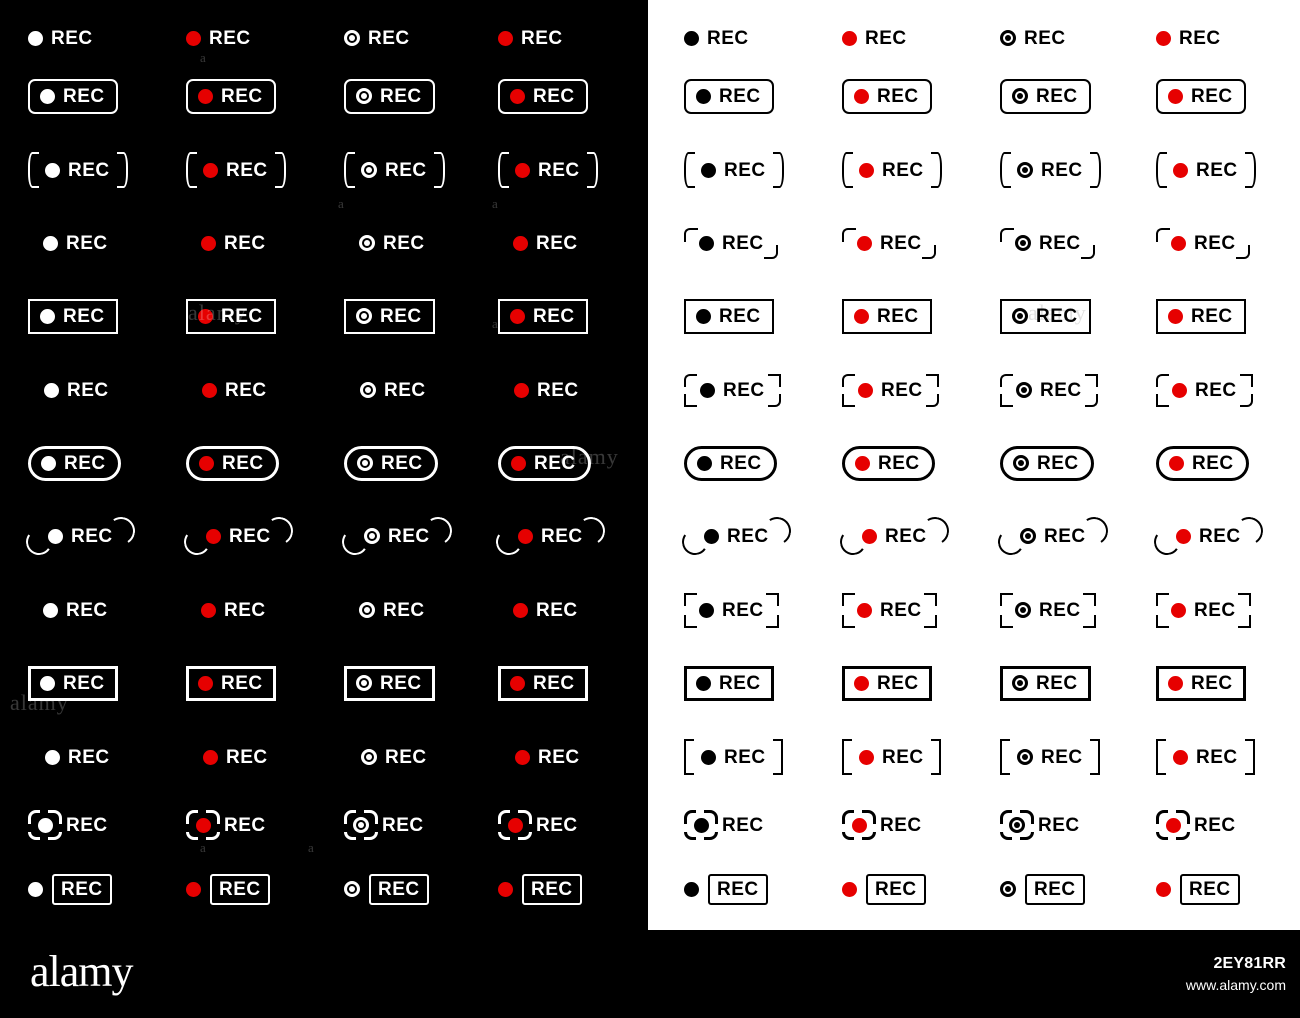 The image size is (1300, 1018). What do you see at coordinates (104, 536) in the screenshot?
I see `rec-icon-r8-c1: REC` at bounding box center [104, 536].